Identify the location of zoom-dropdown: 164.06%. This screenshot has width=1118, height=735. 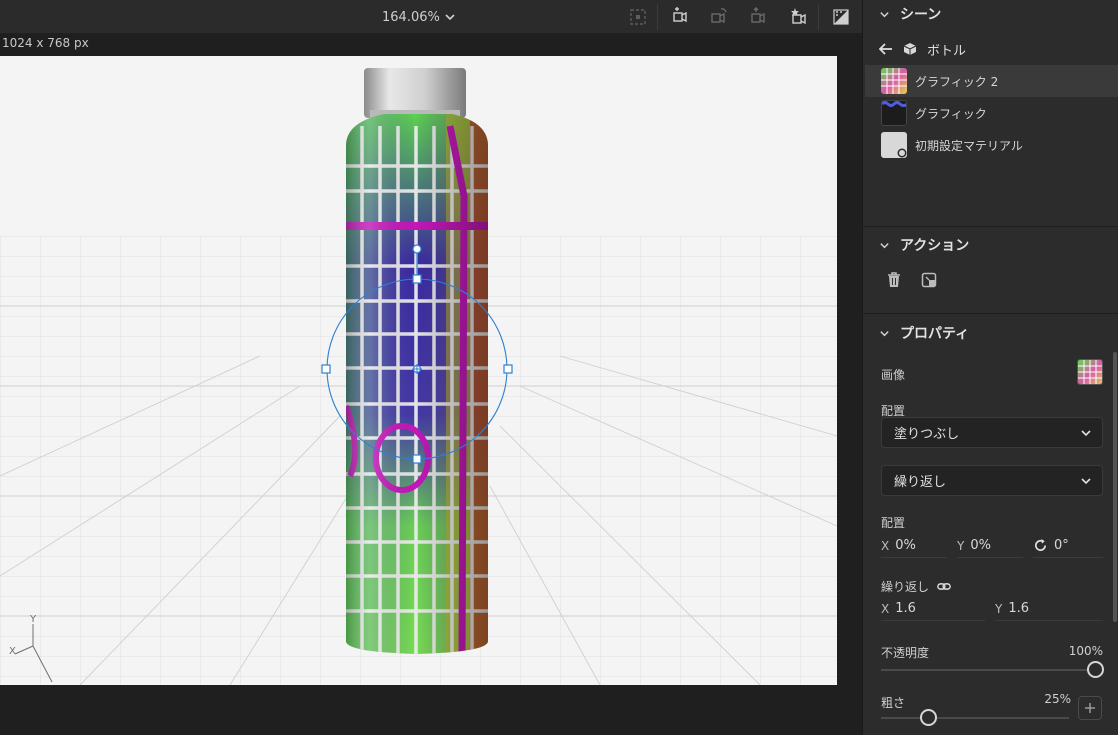
(419, 17).